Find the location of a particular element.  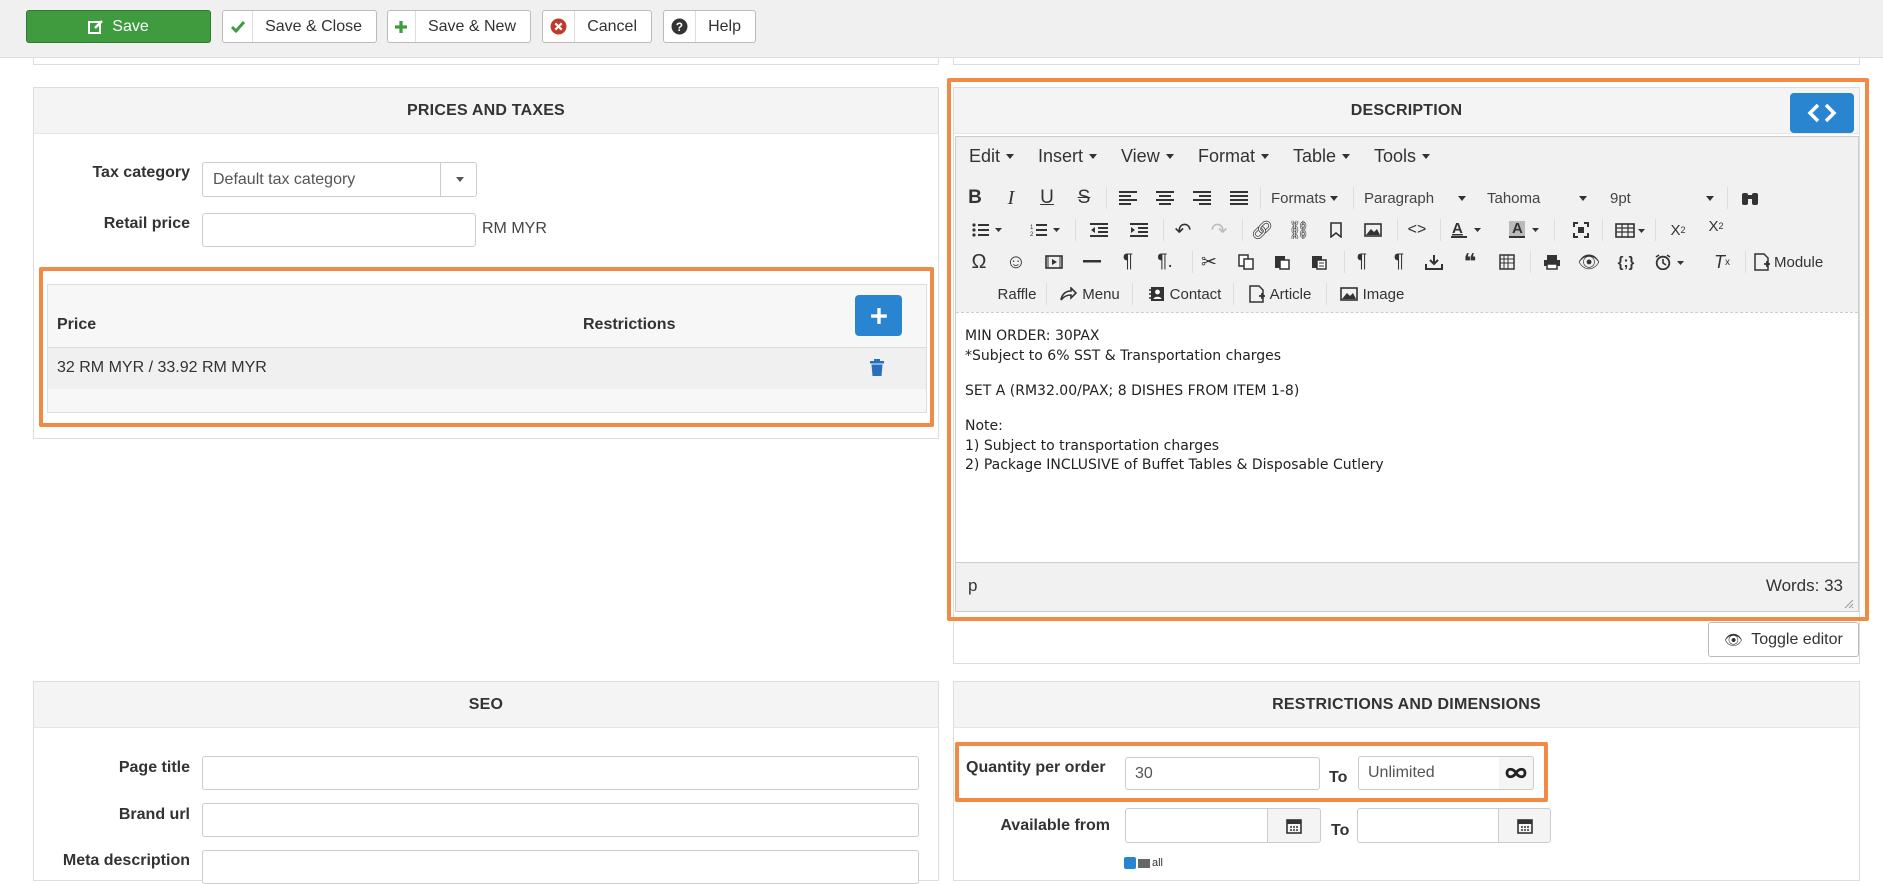

page-title-input is located at coordinates (560, 773).